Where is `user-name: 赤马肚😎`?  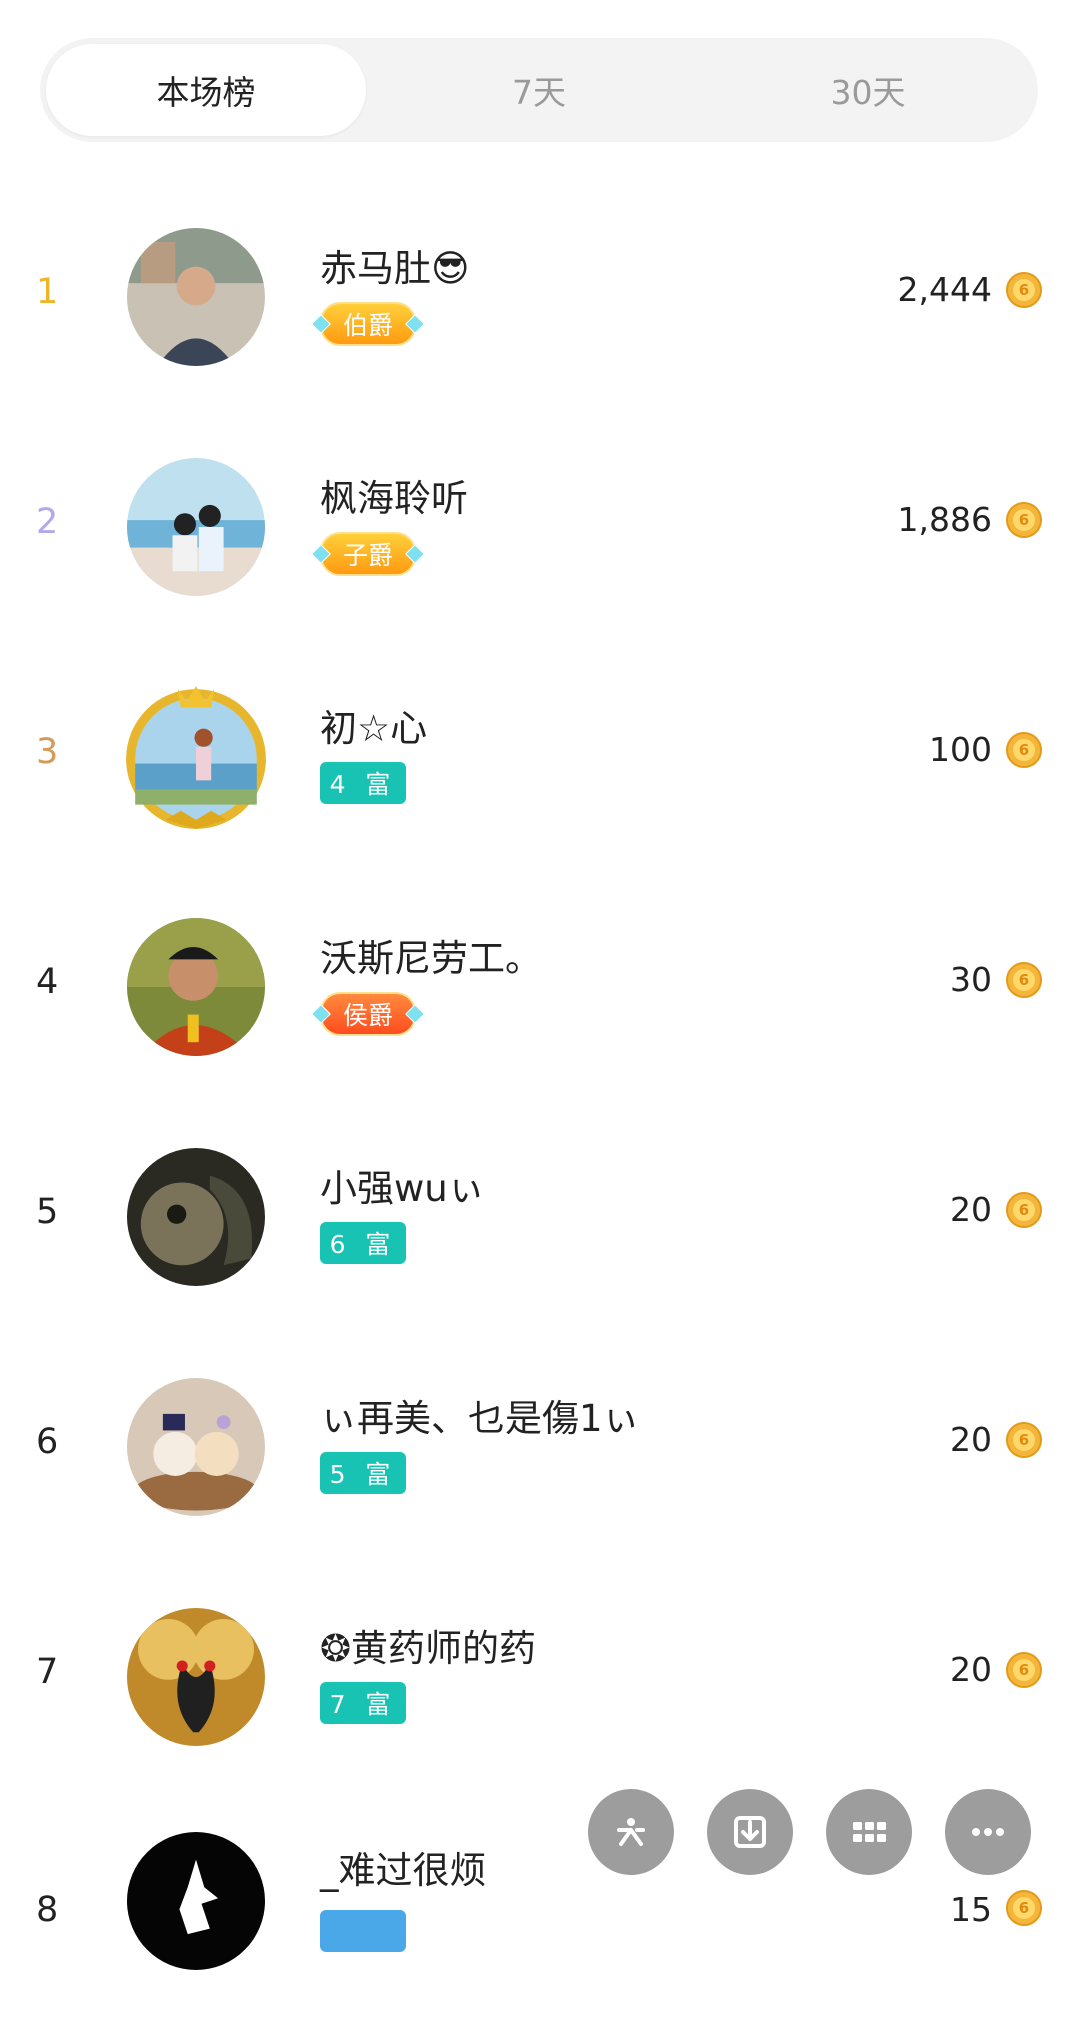 user-name: 赤马肚😎 is located at coordinates (395, 268).